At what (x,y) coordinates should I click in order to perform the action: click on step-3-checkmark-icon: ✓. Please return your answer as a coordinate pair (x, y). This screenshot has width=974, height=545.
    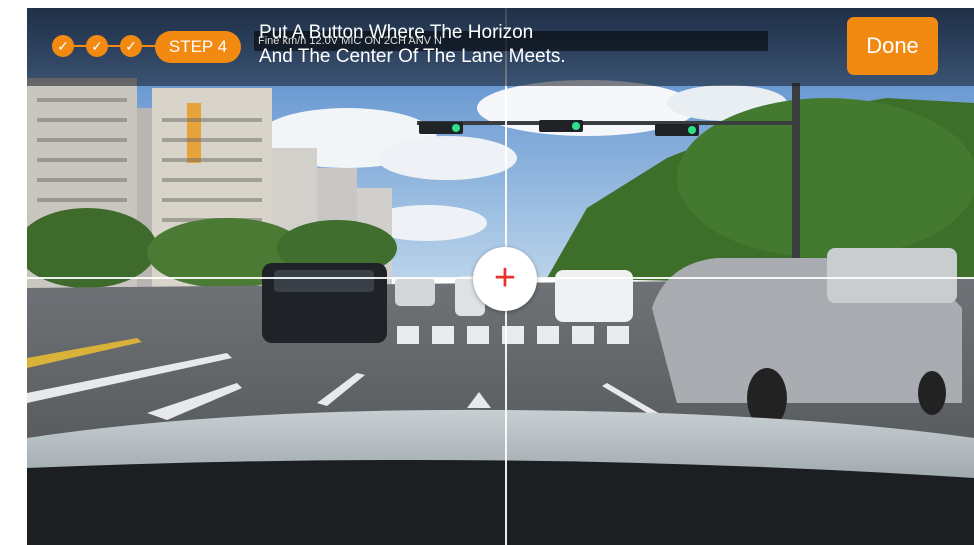
    Looking at the image, I should click on (131, 46).